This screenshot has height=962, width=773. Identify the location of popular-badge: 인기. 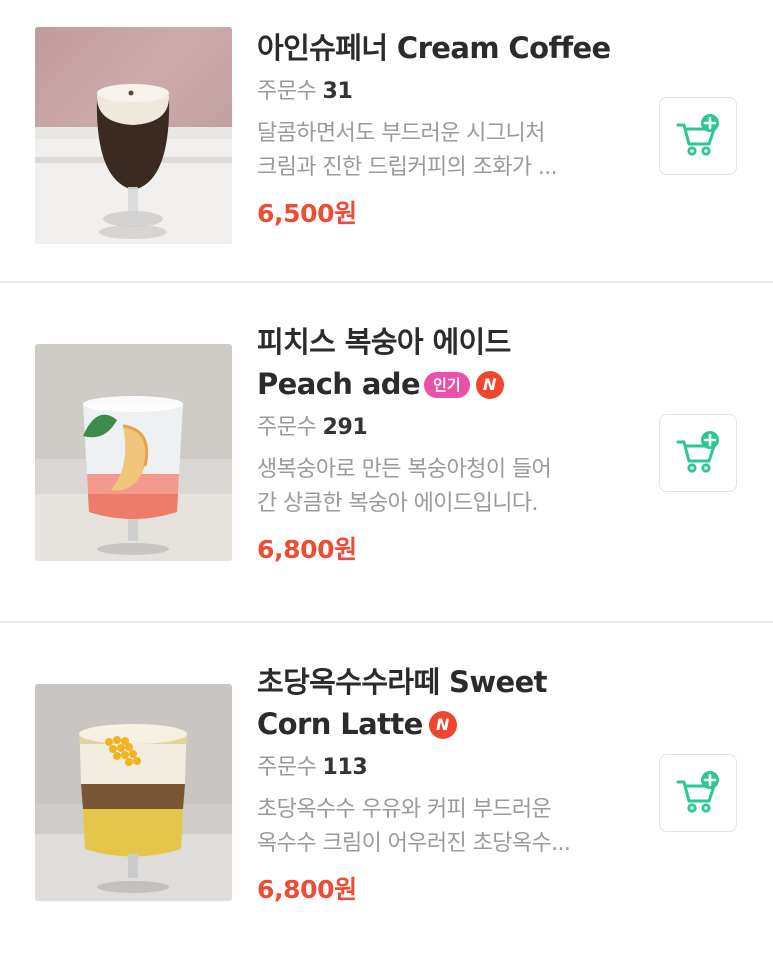
(447, 385).